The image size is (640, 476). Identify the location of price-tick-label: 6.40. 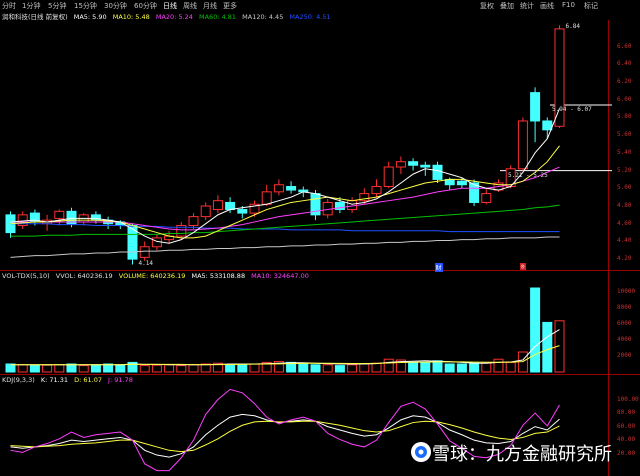
(624, 64).